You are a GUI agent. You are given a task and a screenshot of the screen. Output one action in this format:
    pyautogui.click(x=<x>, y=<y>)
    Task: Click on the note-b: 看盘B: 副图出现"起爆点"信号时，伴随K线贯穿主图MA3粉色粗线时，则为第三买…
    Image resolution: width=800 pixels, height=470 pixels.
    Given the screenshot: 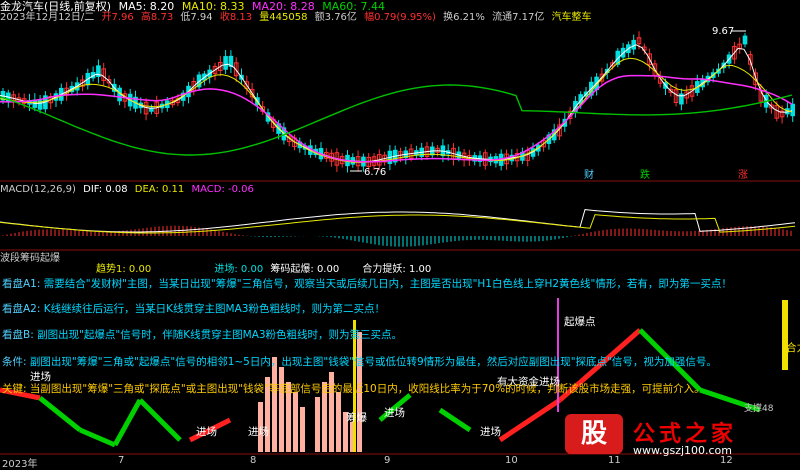 What is the action you would take?
    pyautogui.click(x=202, y=334)
    